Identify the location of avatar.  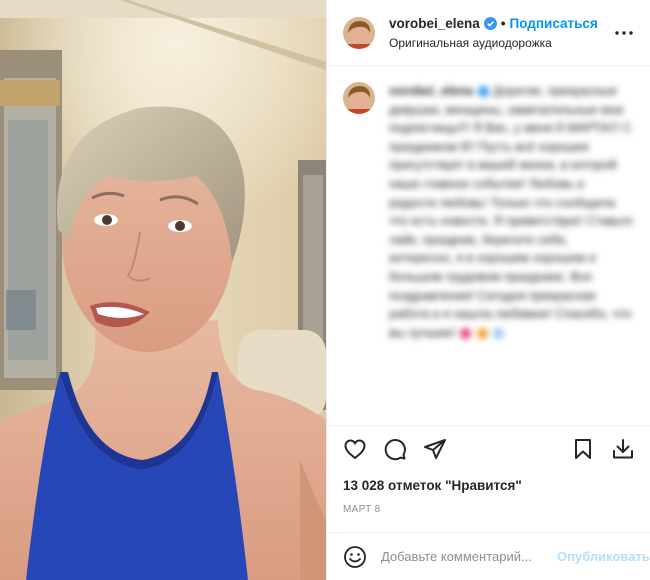
(359, 32).